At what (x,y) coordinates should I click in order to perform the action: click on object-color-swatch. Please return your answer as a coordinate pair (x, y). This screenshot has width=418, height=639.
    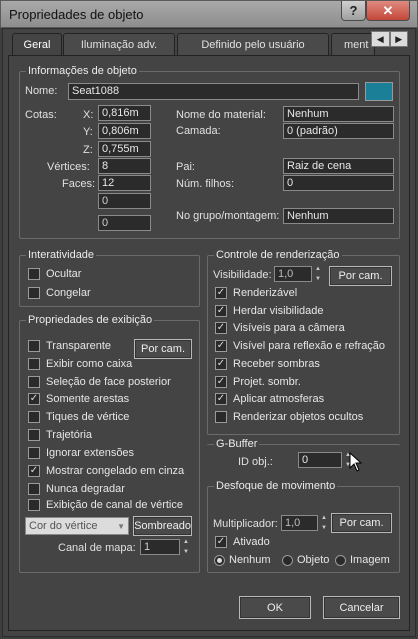
    Looking at the image, I should click on (379, 91).